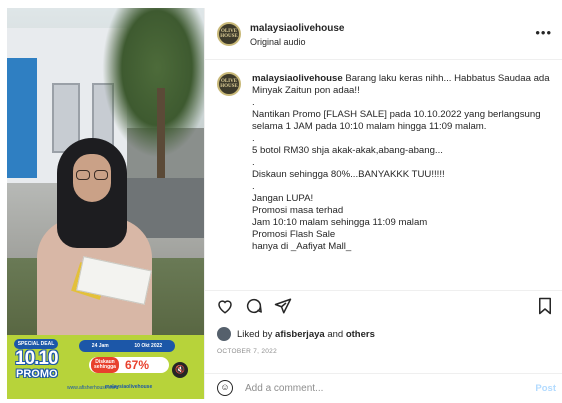 The height and width of the screenshot is (403, 562). Describe the element at coordinates (180, 370) in the screenshot. I see `speaker-muted-icon: 🔇` at that location.